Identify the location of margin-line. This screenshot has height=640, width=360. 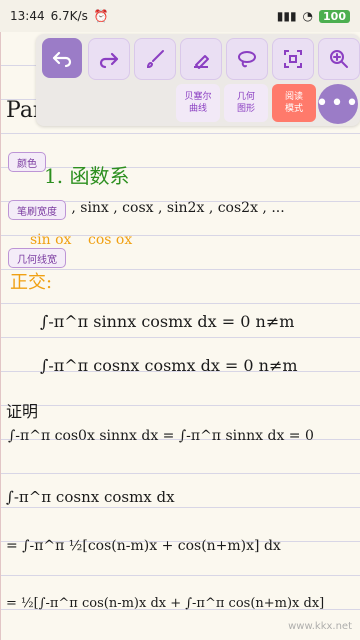
(0, 336).